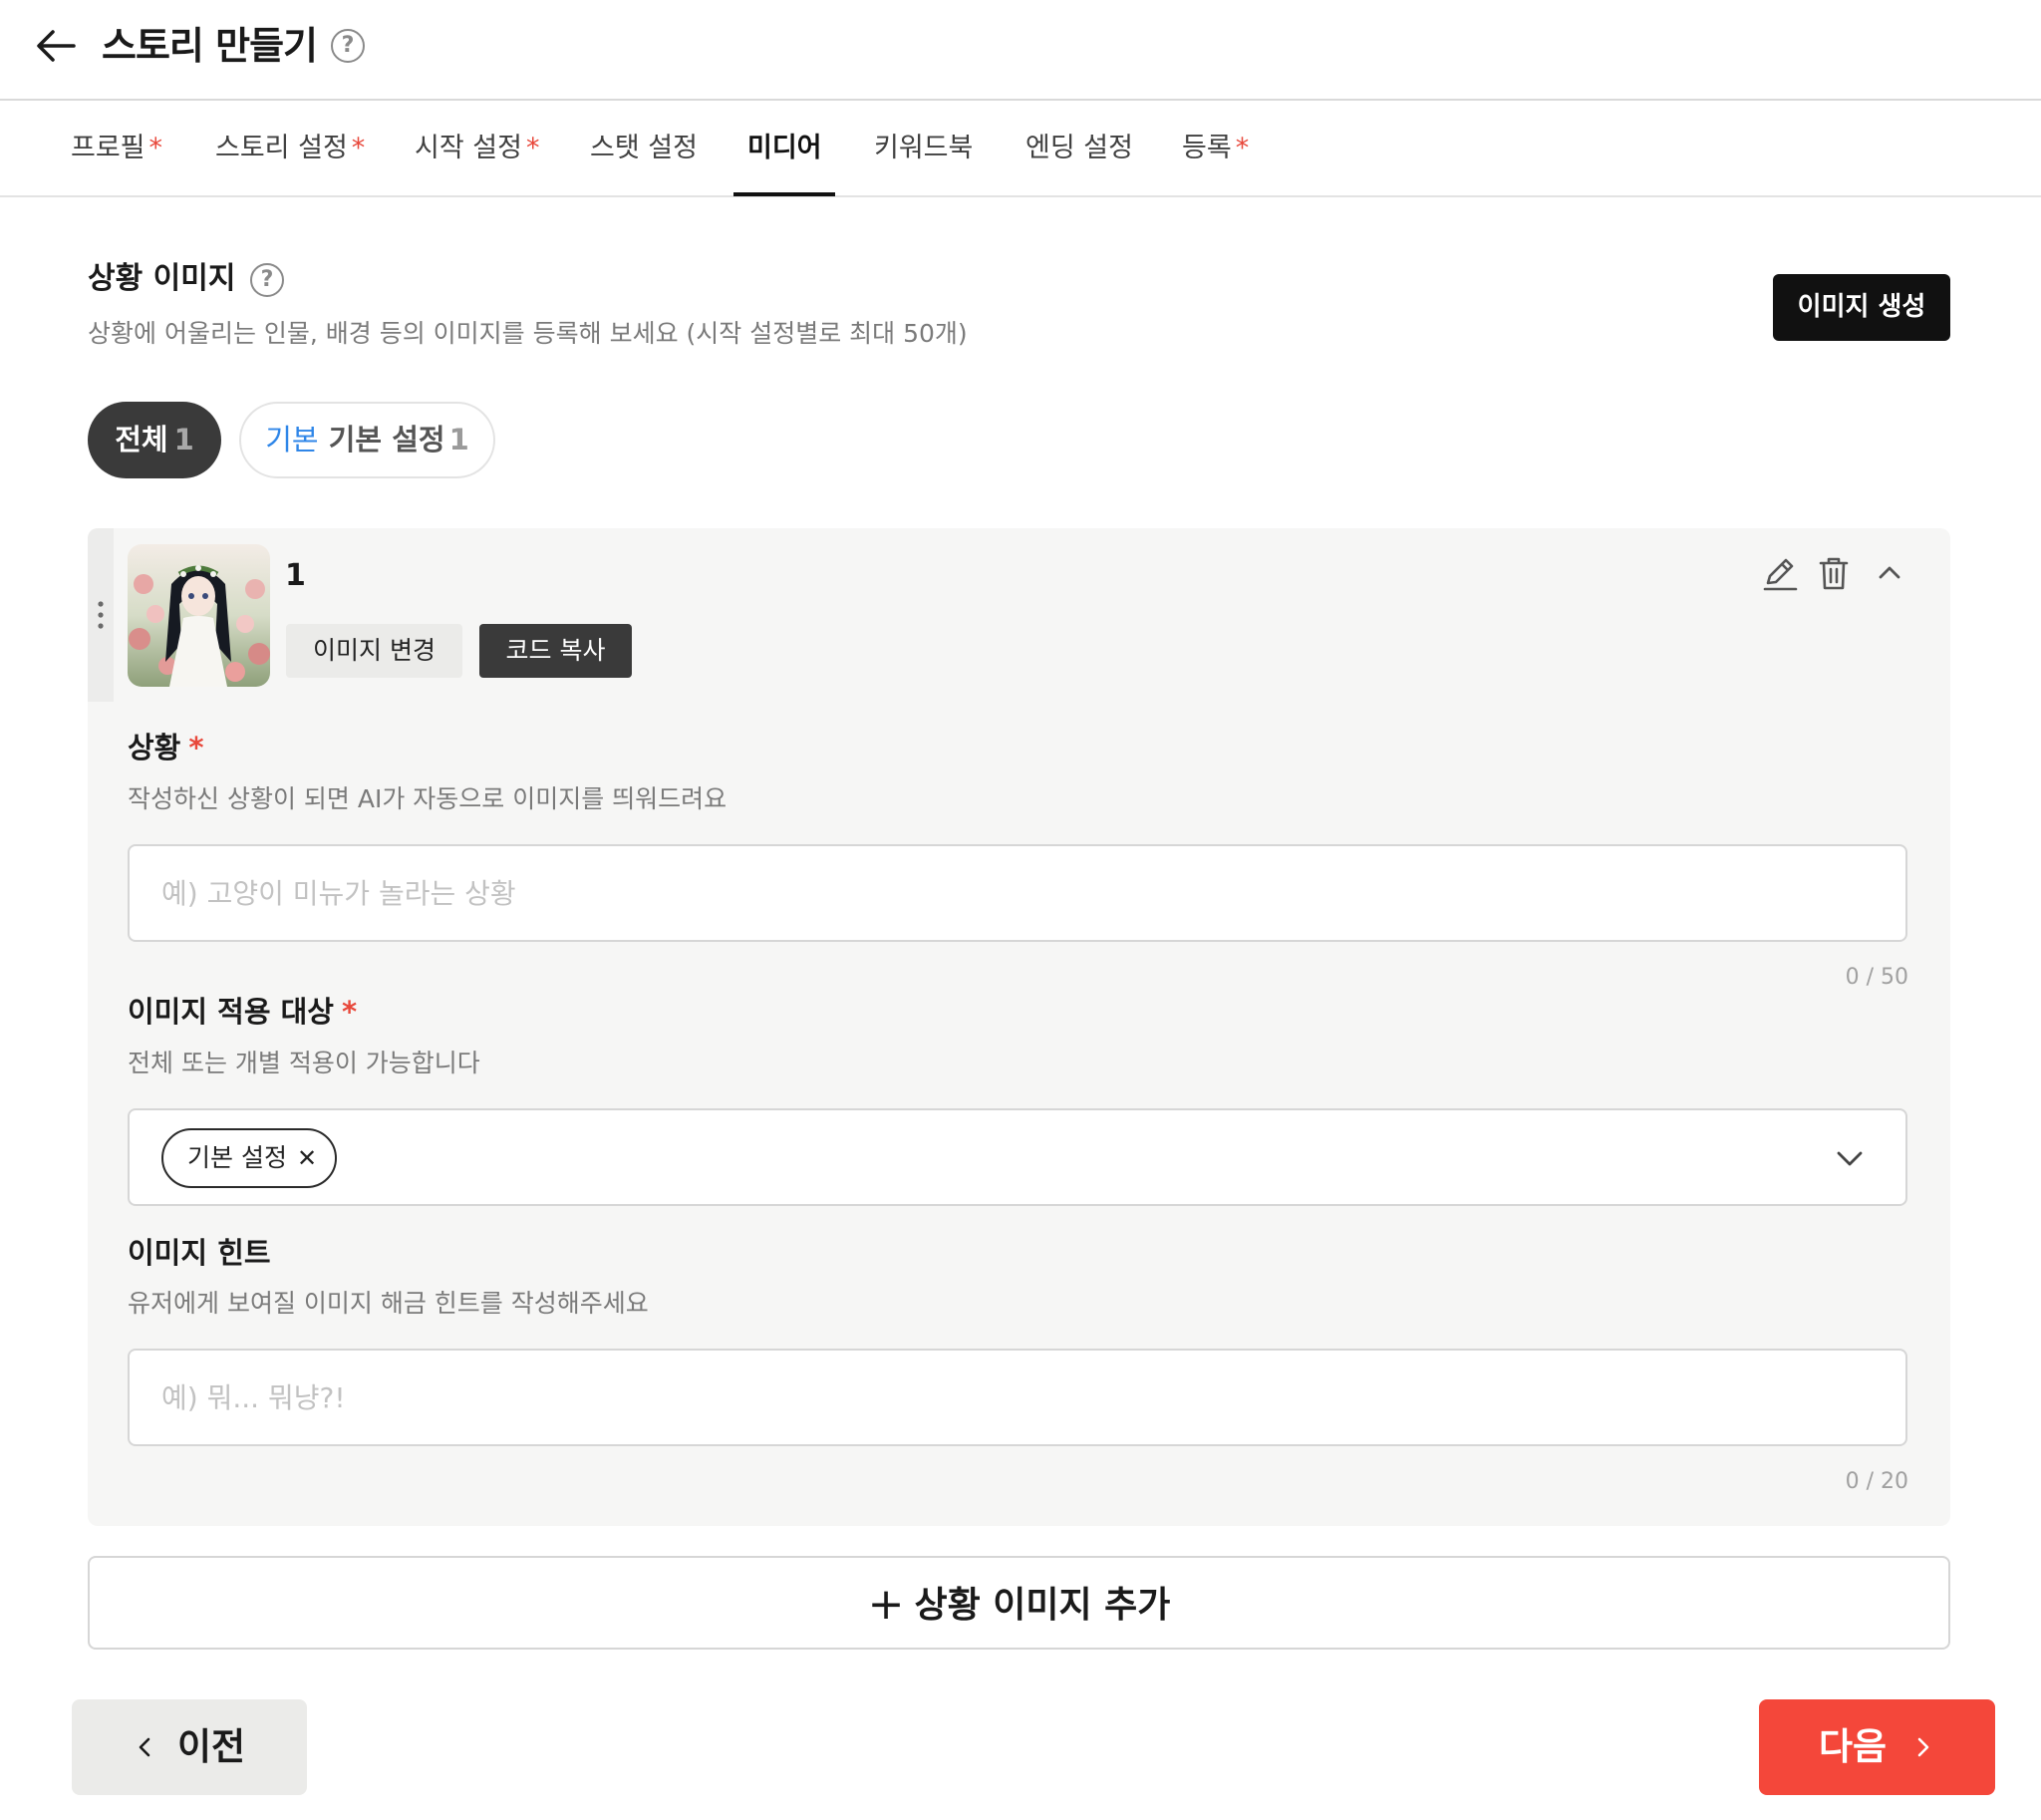  What do you see at coordinates (199, 1253) in the screenshot?
I see `image-hint-label: 이미지 힌트` at bounding box center [199, 1253].